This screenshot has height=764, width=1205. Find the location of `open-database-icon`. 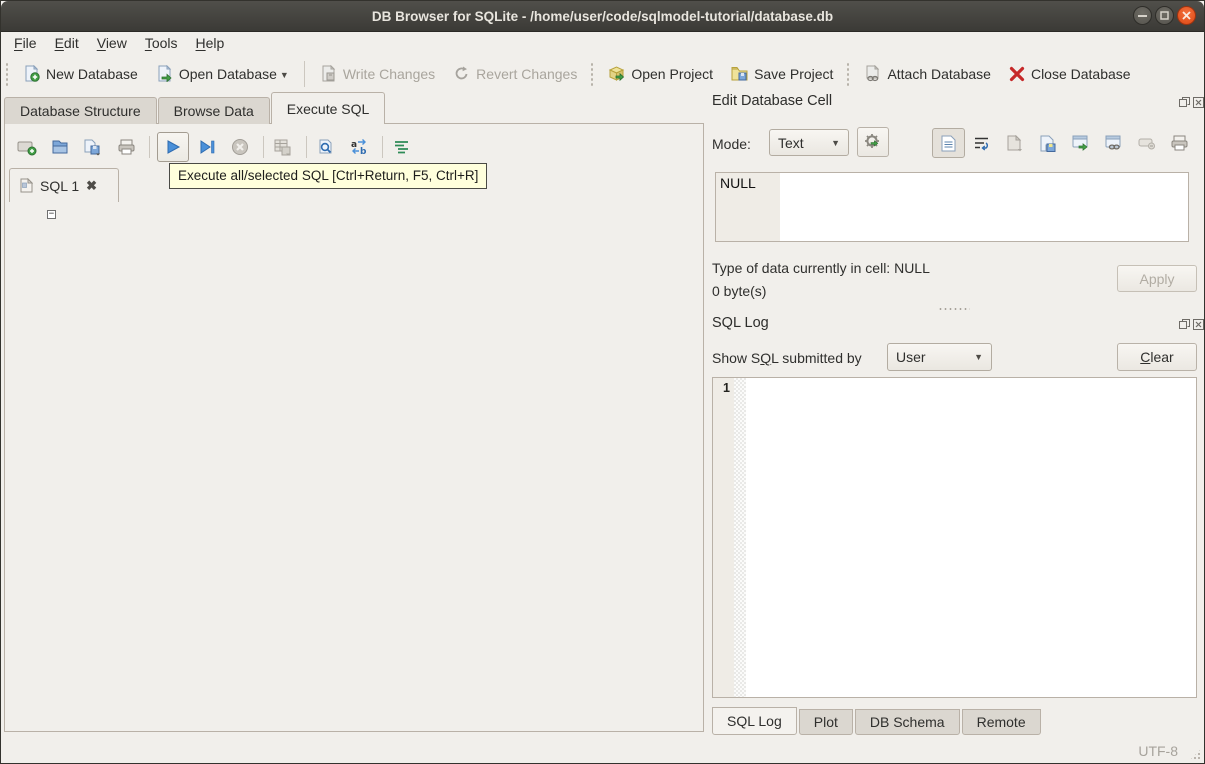

open-database-icon is located at coordinates (165, 73).